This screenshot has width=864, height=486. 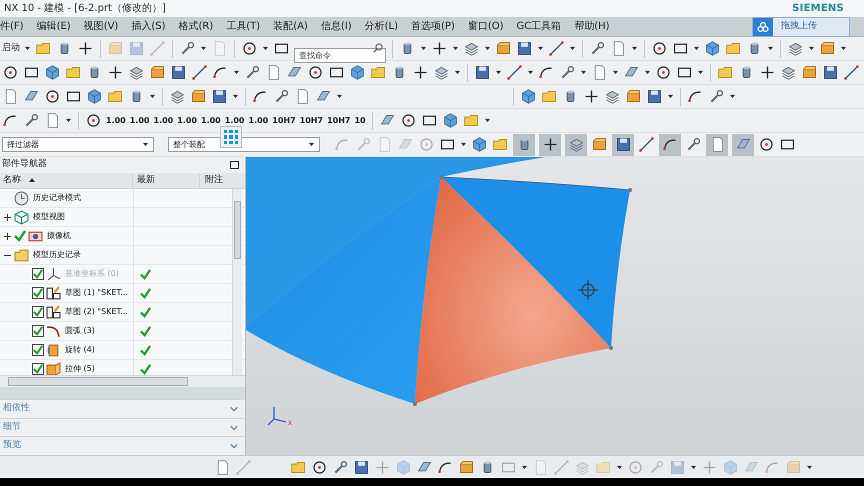 What do you see at coordinates (122, 381) in the screenshot?
I see `horizontal-scrollbar` at bounding box center [122, 381].